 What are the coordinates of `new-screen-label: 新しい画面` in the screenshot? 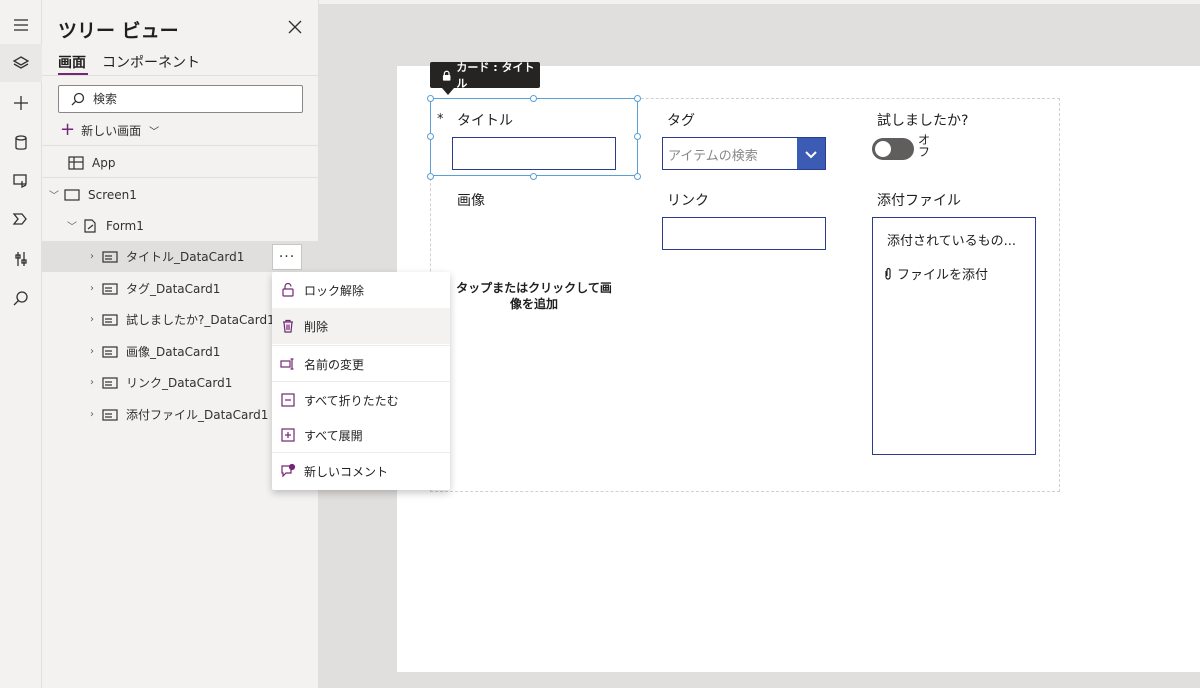 It's located at (111, 130).